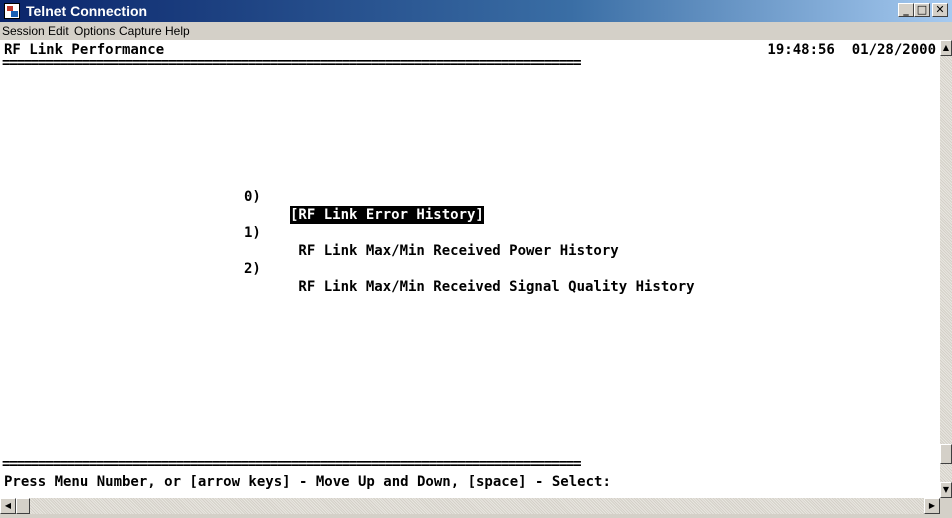 Image resolution: width=952 pixels, height=518 pixels. I want to click on menu-capture: Capture, so click(140, 31).